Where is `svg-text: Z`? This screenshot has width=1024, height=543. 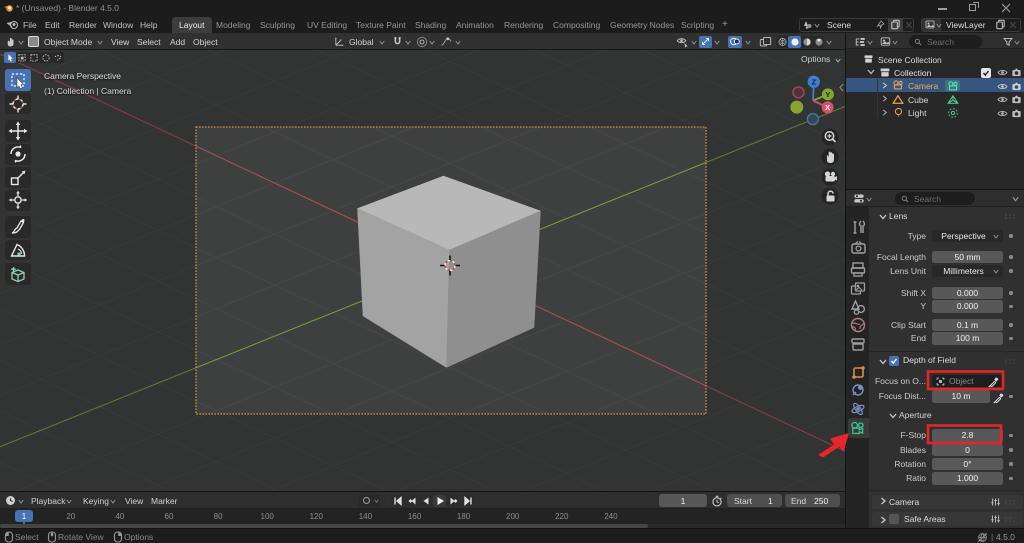 svg-text: Z is located at coordinates (814, 81).